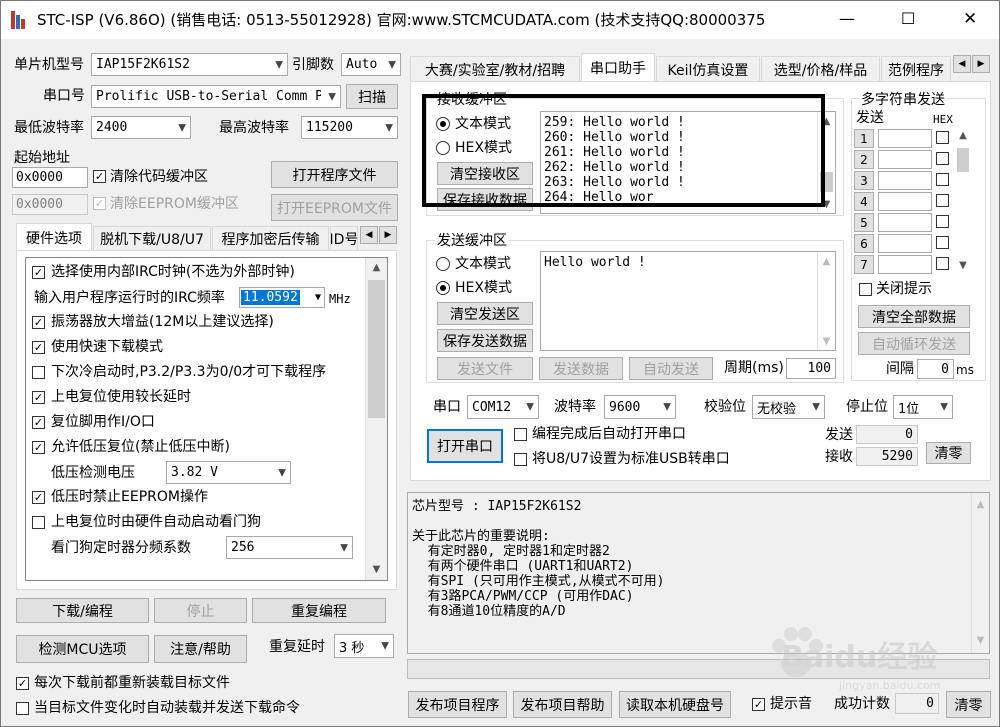 The image size is (1000, 727). What do you see at coordinates (914, 316) in the screenshot?
I see `clear-all-data-button: 清空全部数据` at bounding box center [914, 316].